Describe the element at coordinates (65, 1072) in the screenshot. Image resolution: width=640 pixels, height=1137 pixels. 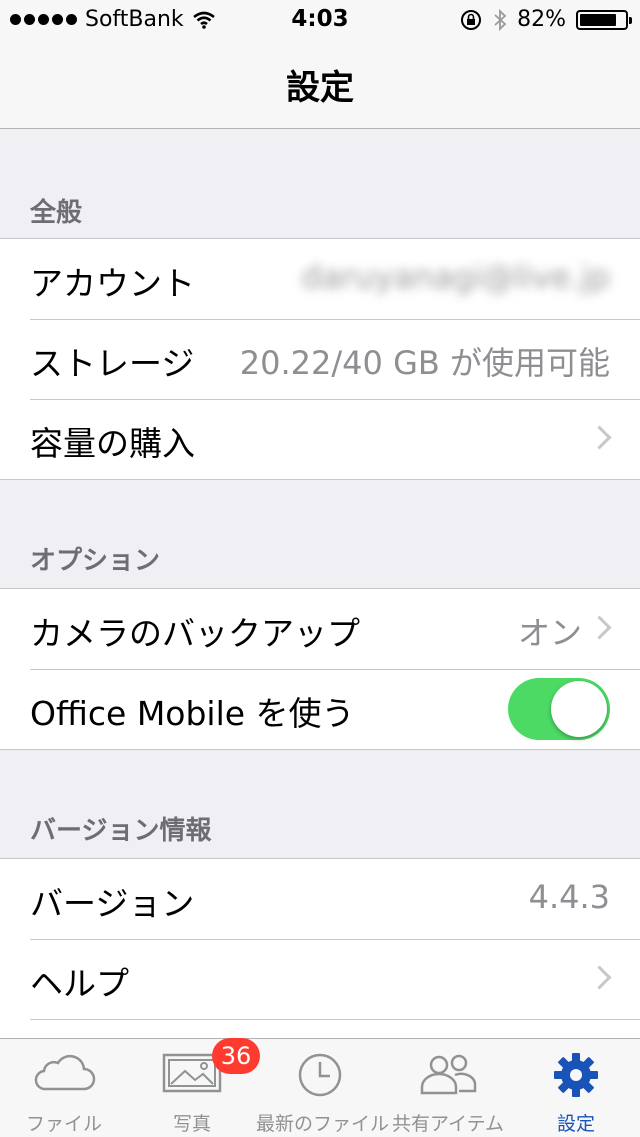
I see `cloud-icon` at that location.